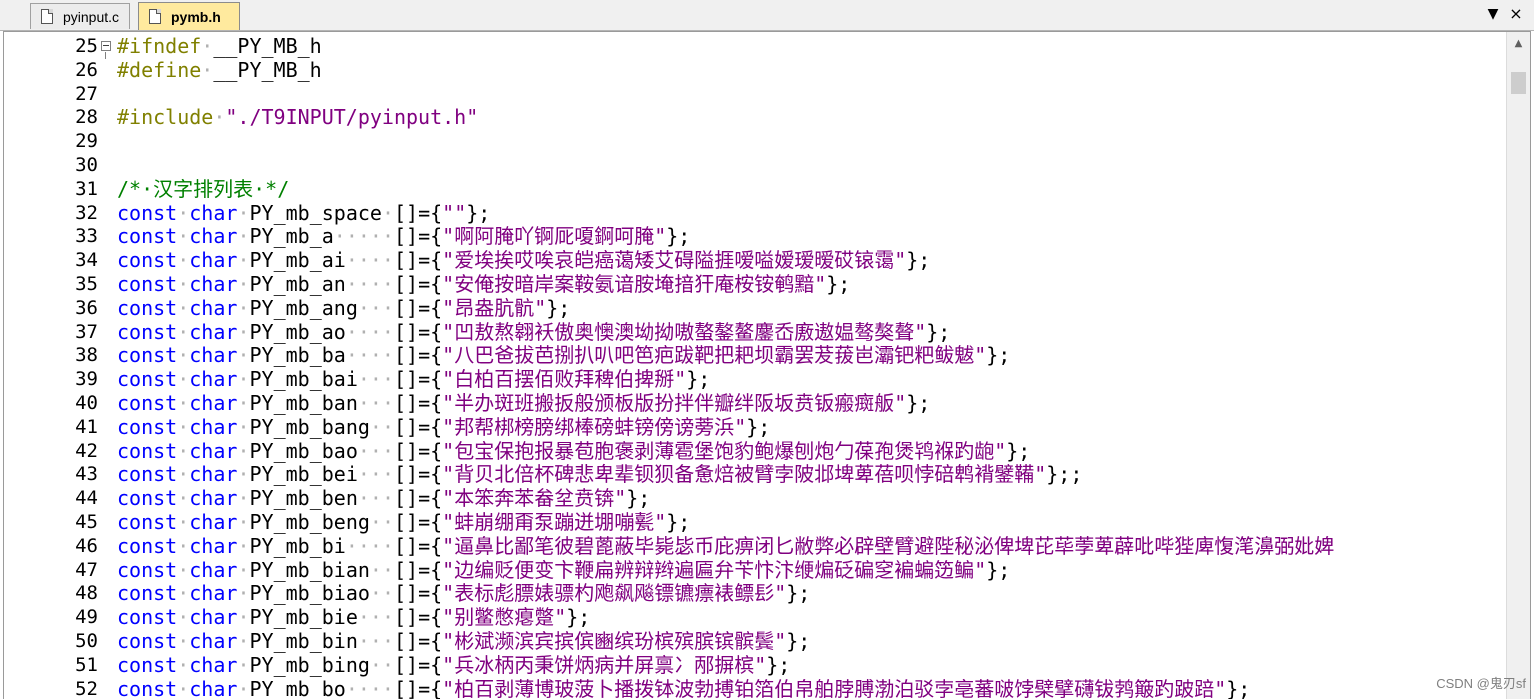 This screenshot has height=699, width=1534. Describe the element at coordinates (554, 236) in the screenshot. I see `code-token: "啊阿腌吖锕厑嗄錒呵腌"` at that location.